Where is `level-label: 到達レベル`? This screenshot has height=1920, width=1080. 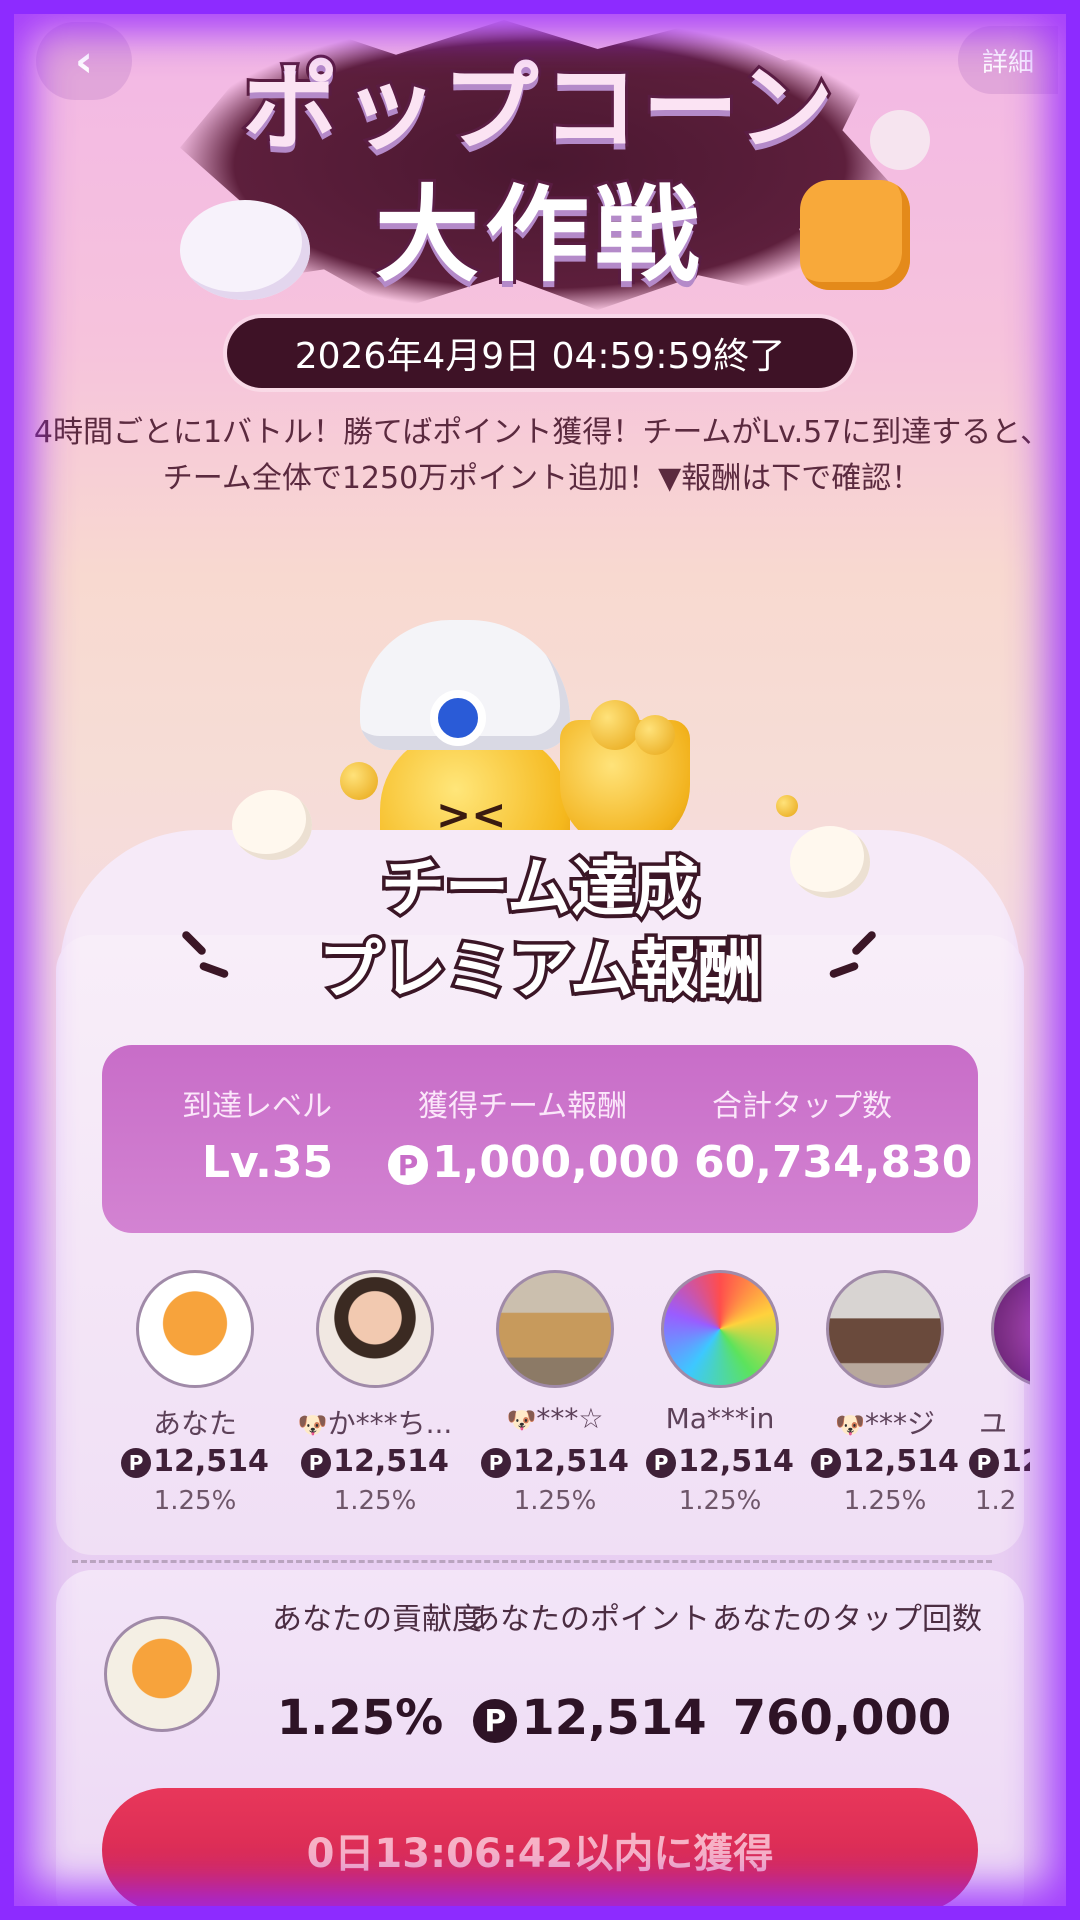
level-label: 到達レベル is located at coordinates (257, 1106).